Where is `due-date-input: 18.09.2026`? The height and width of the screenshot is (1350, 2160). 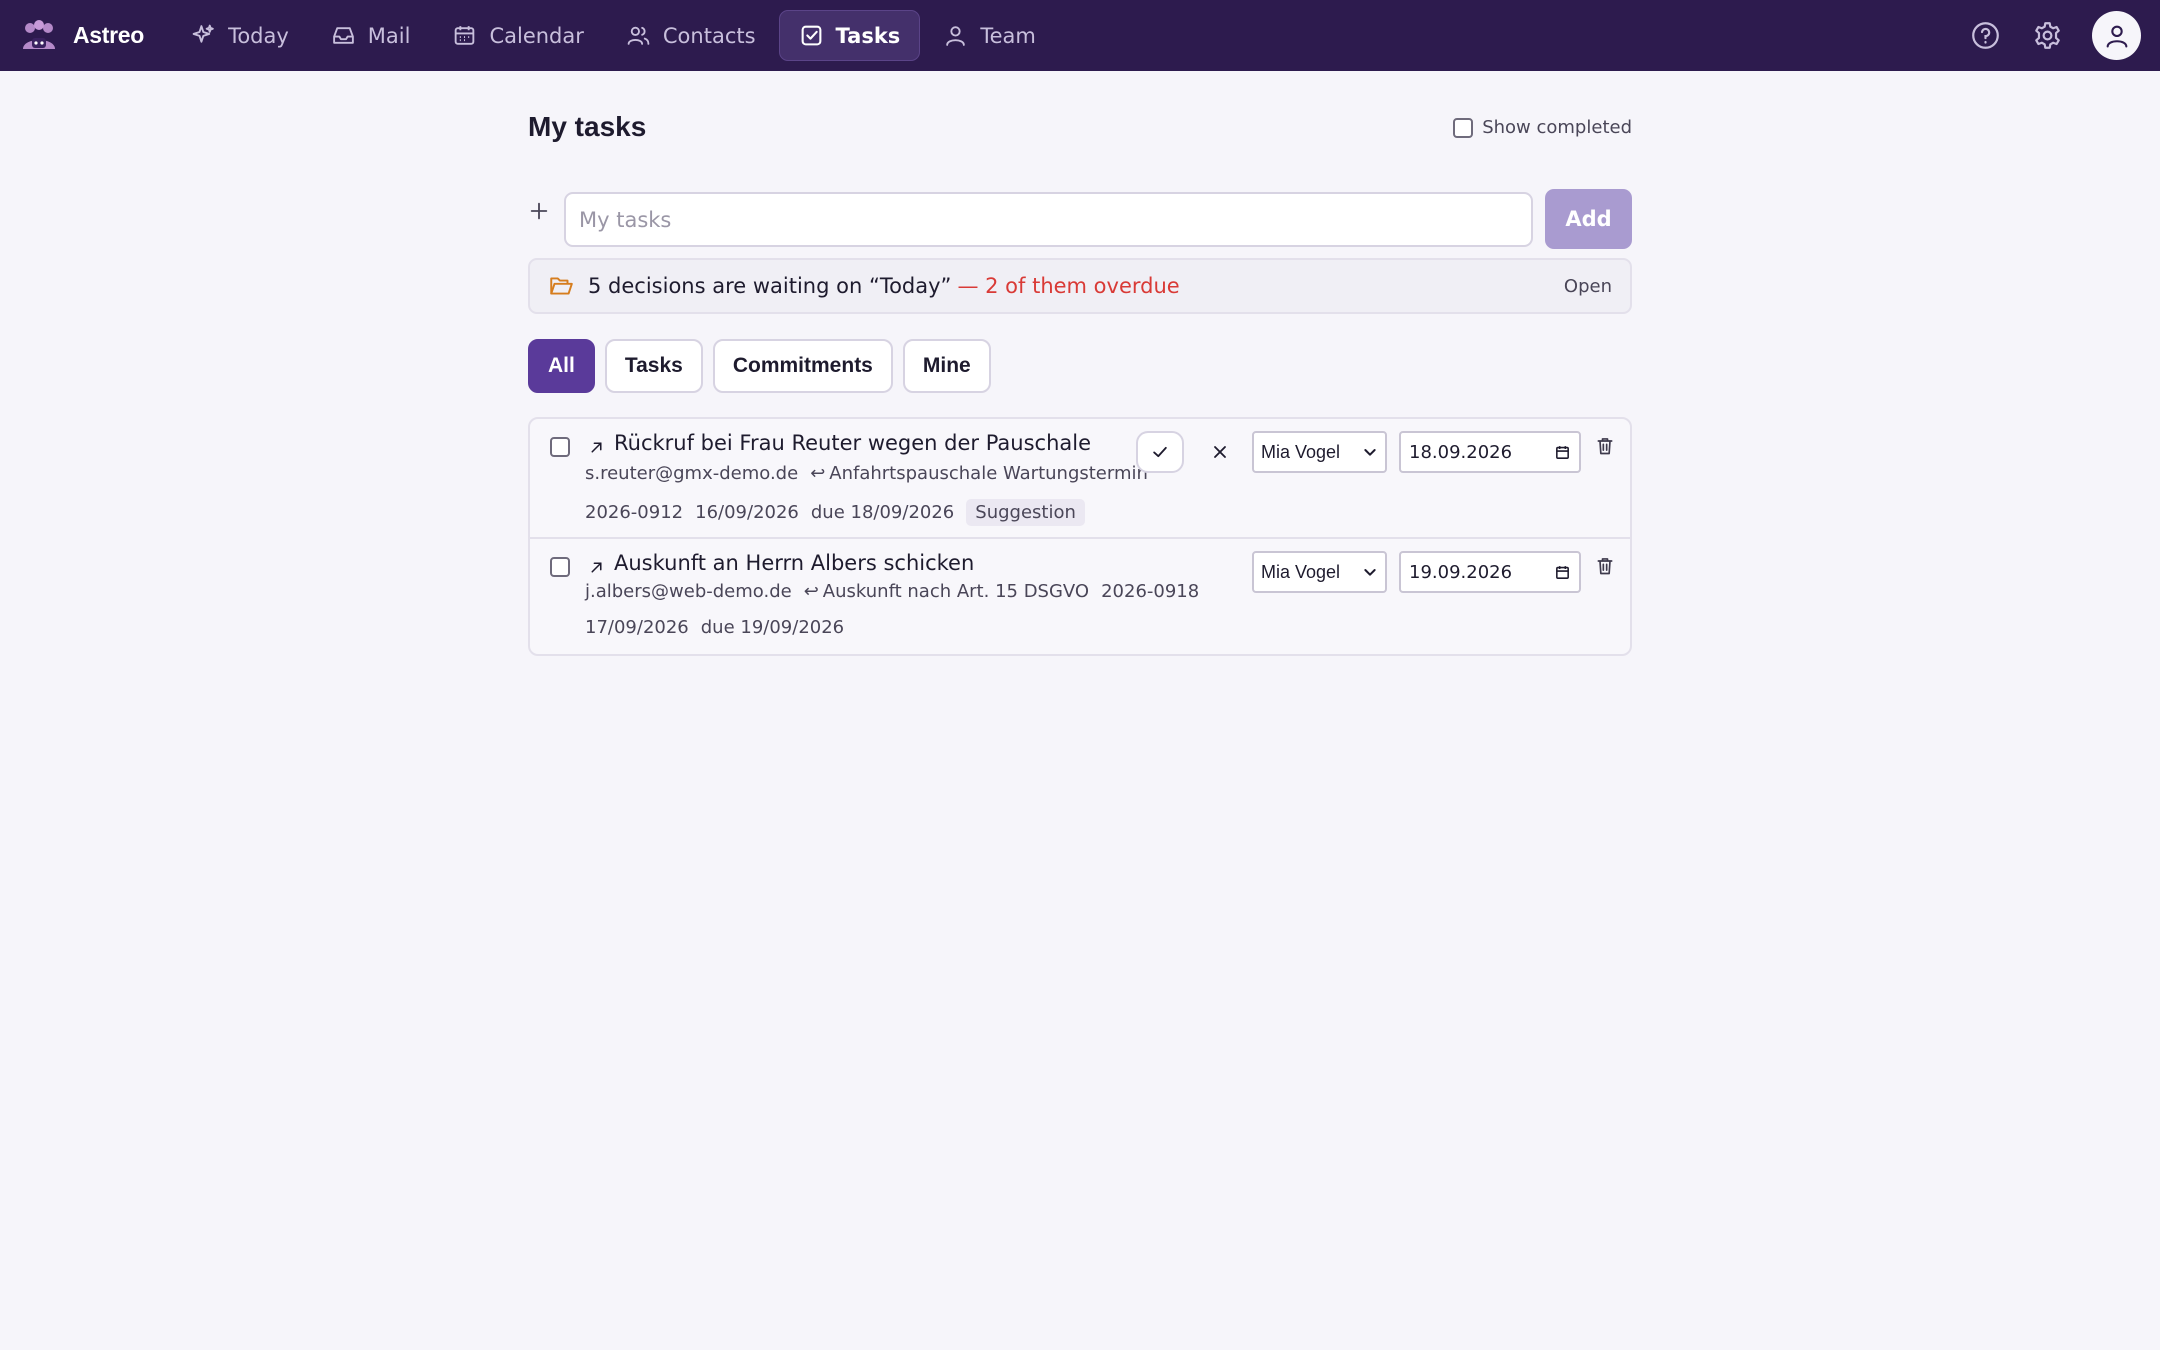 due-date-input: 18.09.2026 is located at coordinates (1490, 452).